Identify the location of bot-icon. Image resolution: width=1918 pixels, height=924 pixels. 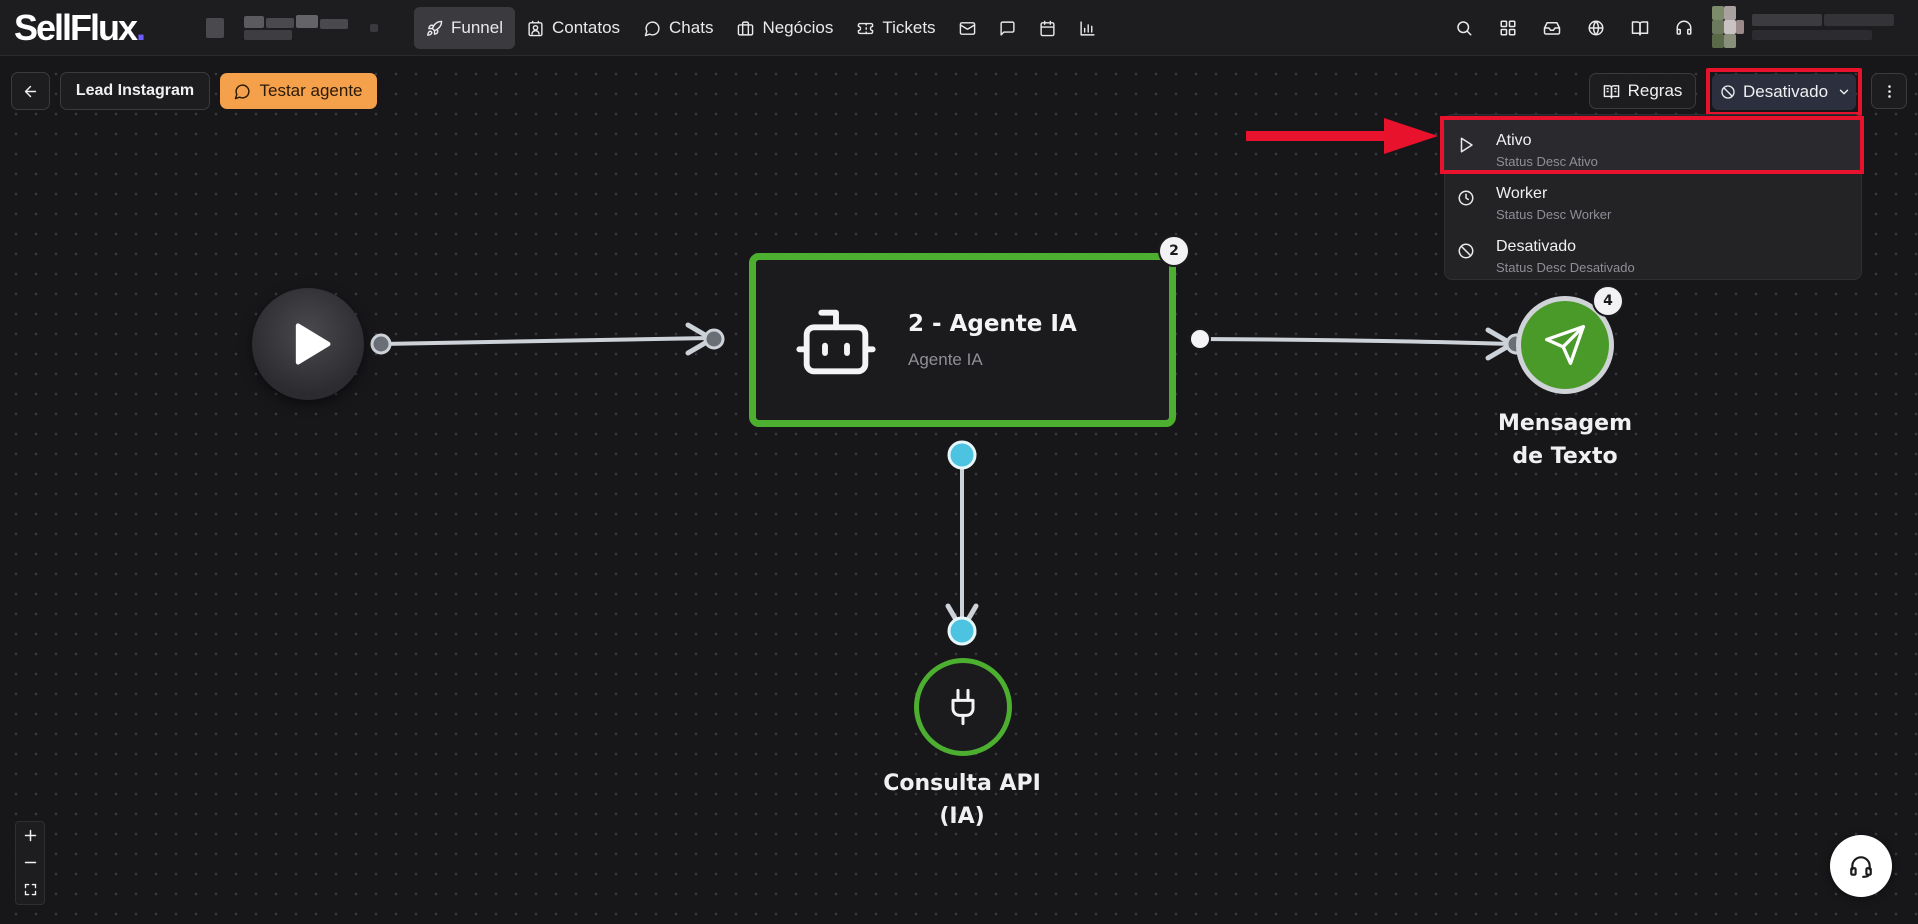
(836, 342).